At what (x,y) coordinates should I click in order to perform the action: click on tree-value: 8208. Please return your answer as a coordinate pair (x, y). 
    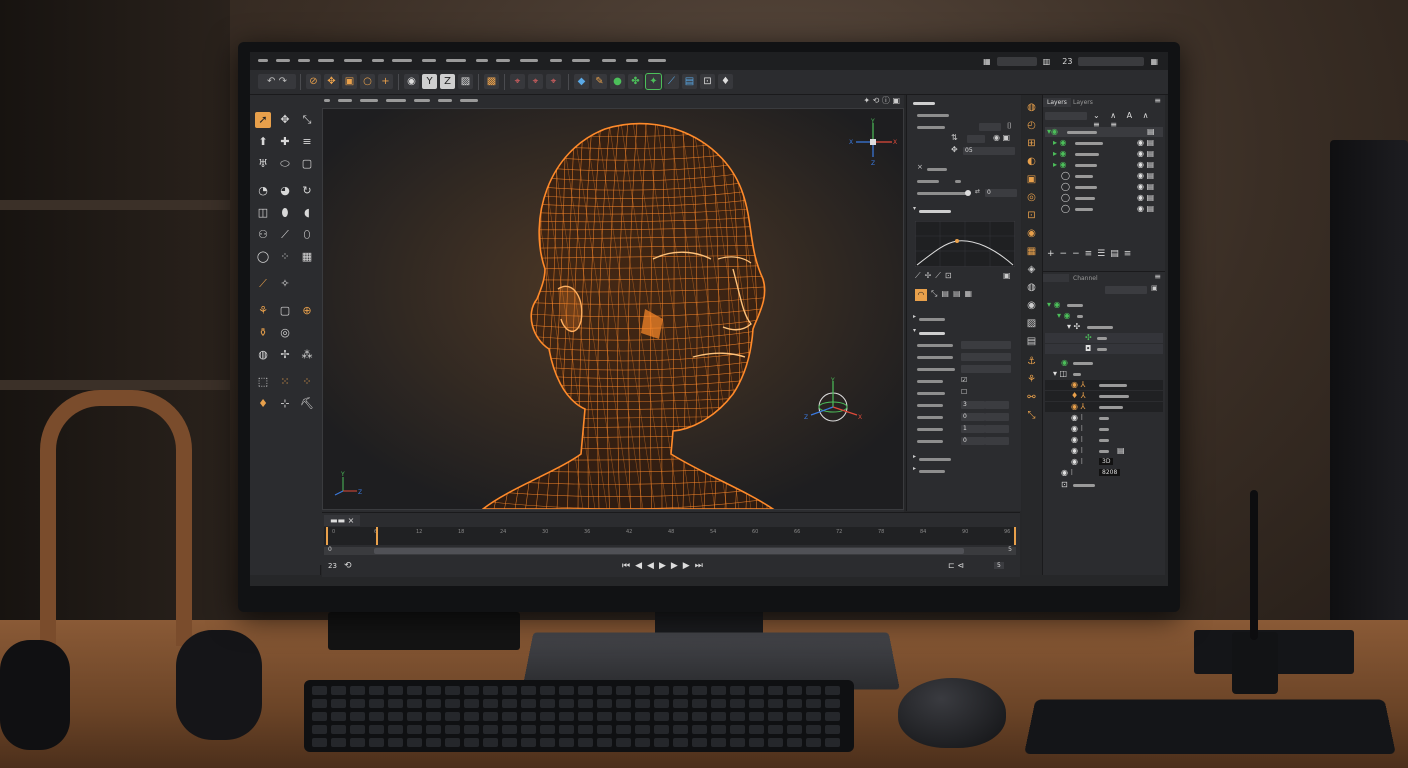
    Looking at the image, I should click on (1110, 472).